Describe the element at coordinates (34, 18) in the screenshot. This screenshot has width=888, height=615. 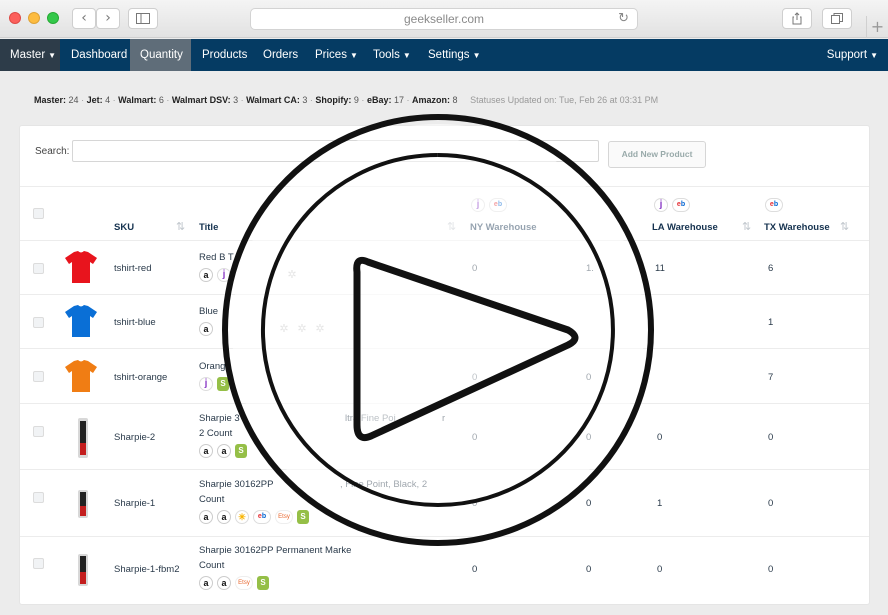
I see `minimize-window-button` at that location.